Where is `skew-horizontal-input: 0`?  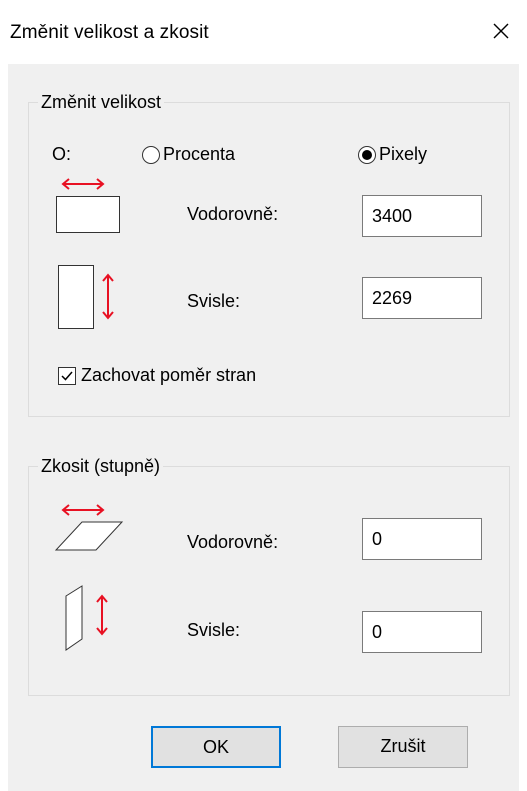
skew-horizontal-input: 0 is located at coordinates (422, 539).